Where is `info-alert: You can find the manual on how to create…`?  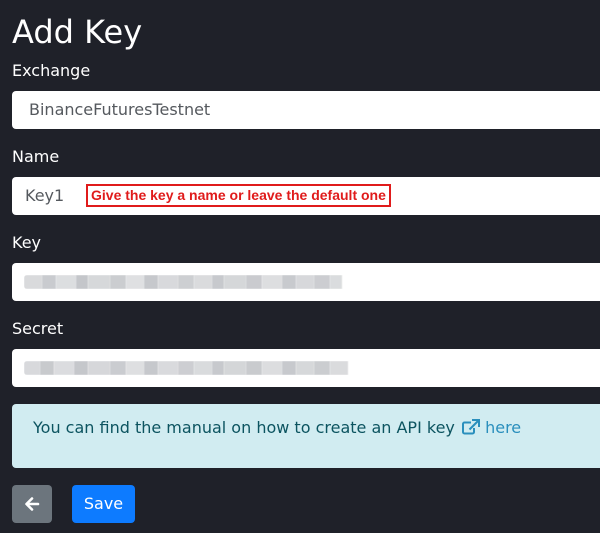
info-alert: You can find the manual on how to create… is located at coordinates (306, 436).